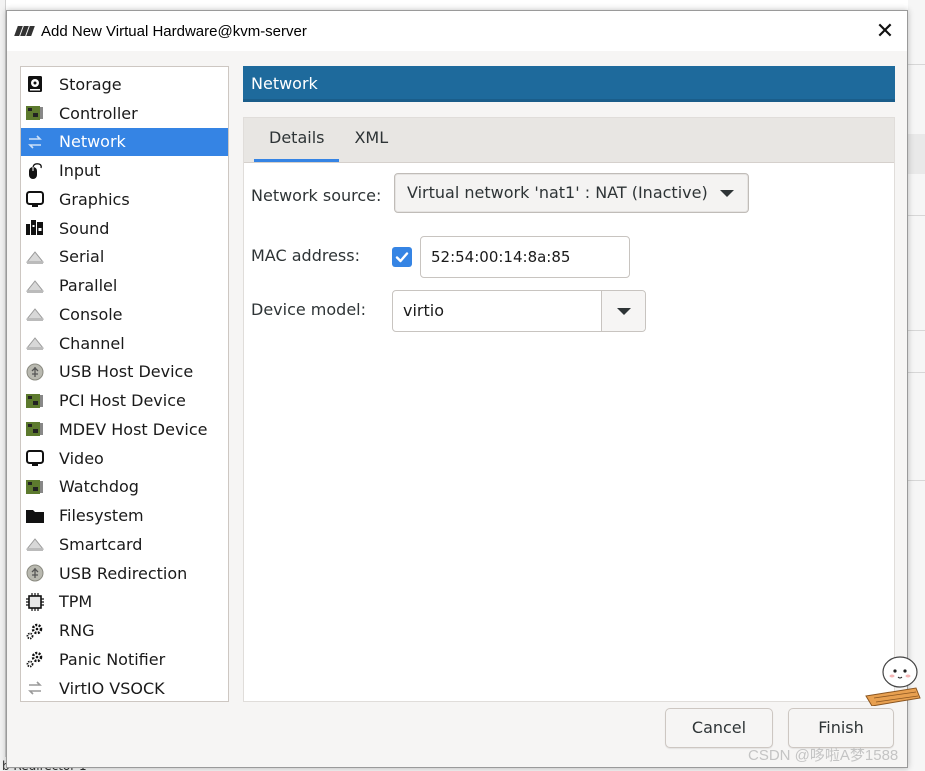 The image size is (925, 771). What do you see at coordinates (35, 544) in the screenshot?
I see `smartcard-icon` at bounding box center [35, 544].